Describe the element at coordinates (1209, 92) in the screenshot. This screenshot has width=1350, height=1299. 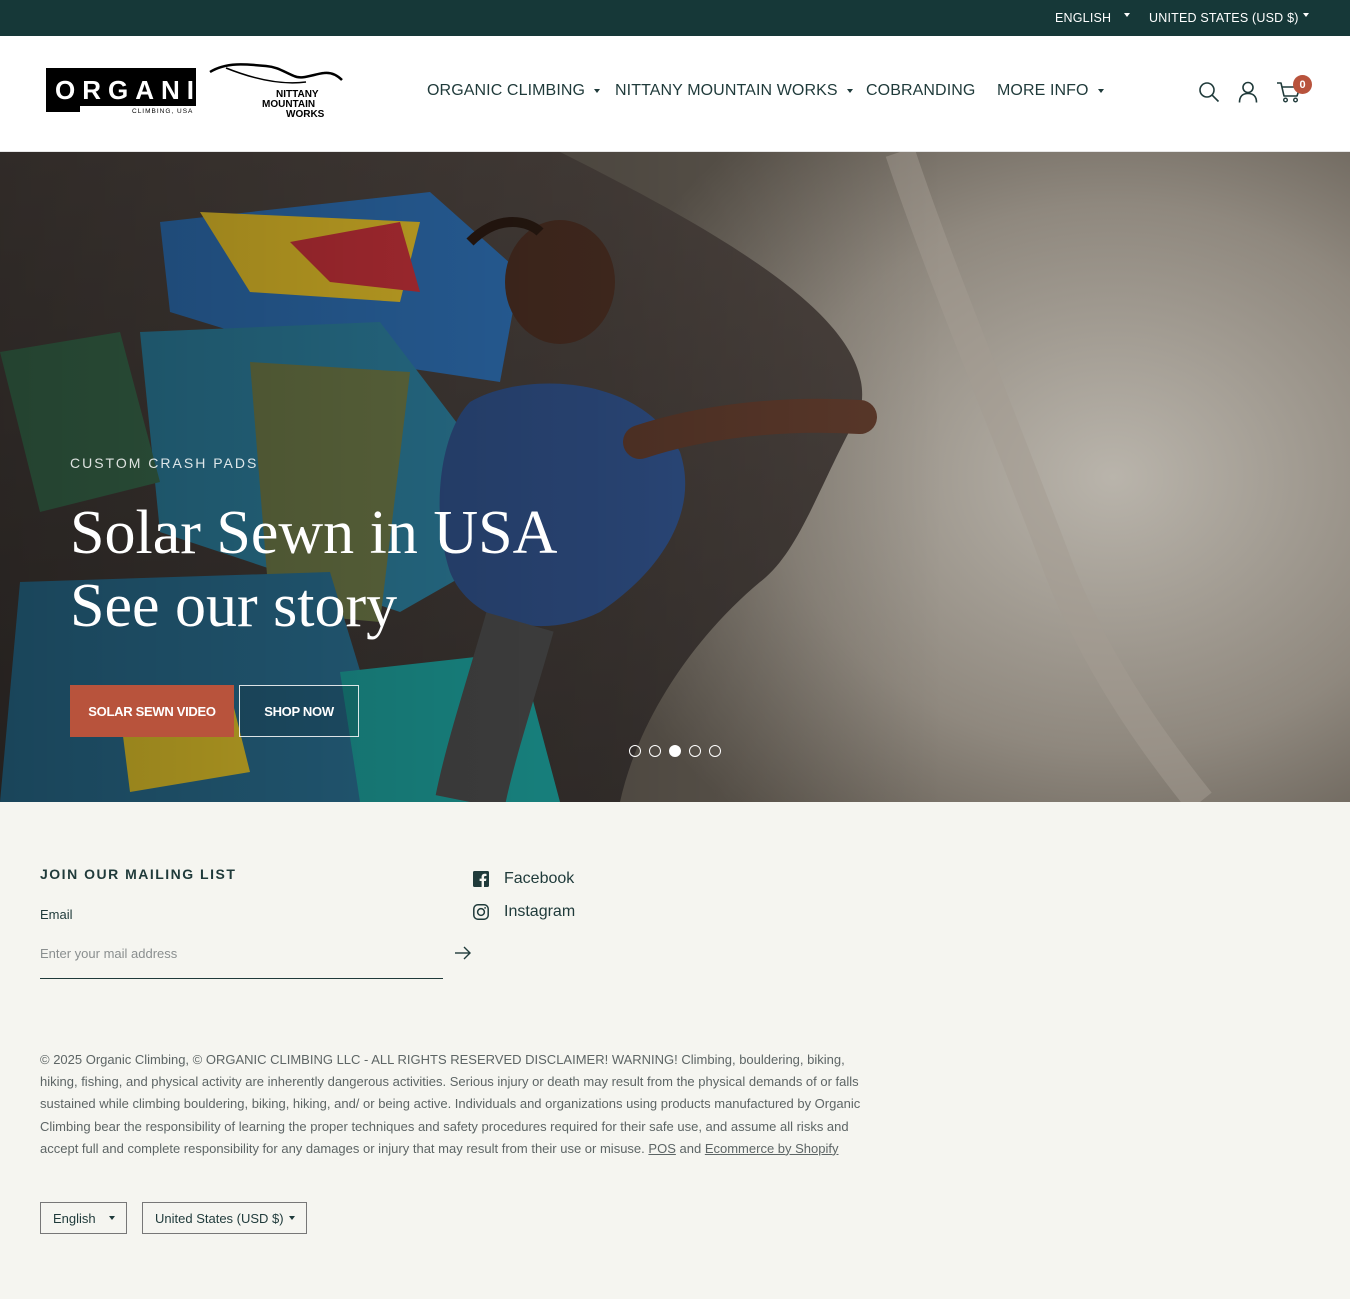
I see `search-icon` at that location.